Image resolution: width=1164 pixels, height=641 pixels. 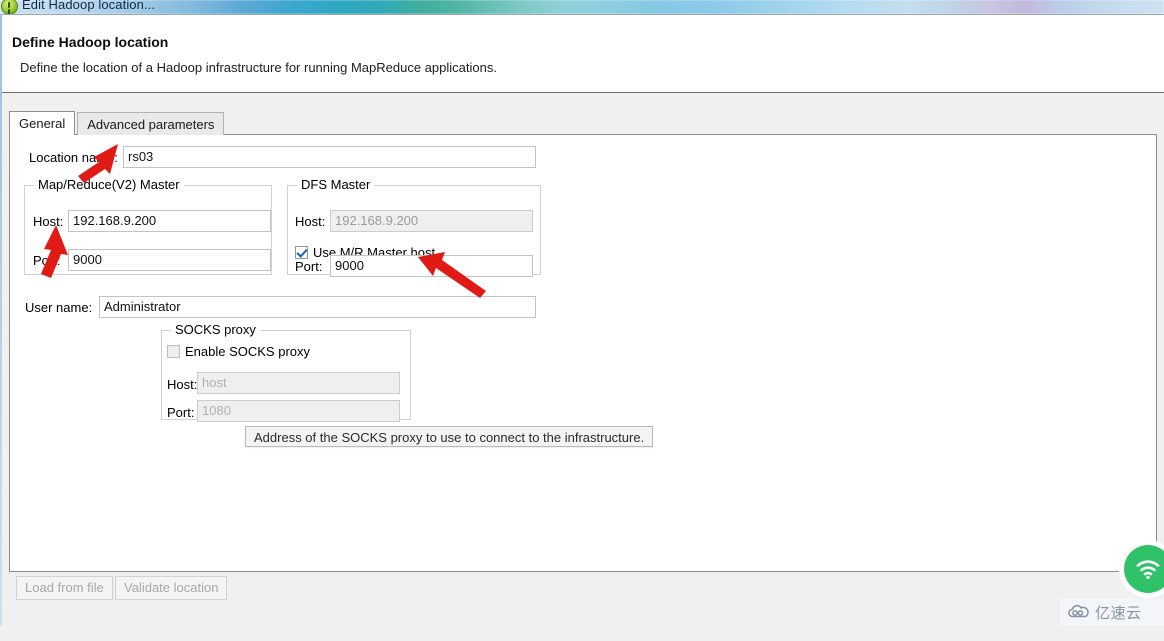 I want to click on socks-host-input: host, so click(x=298, y=383).